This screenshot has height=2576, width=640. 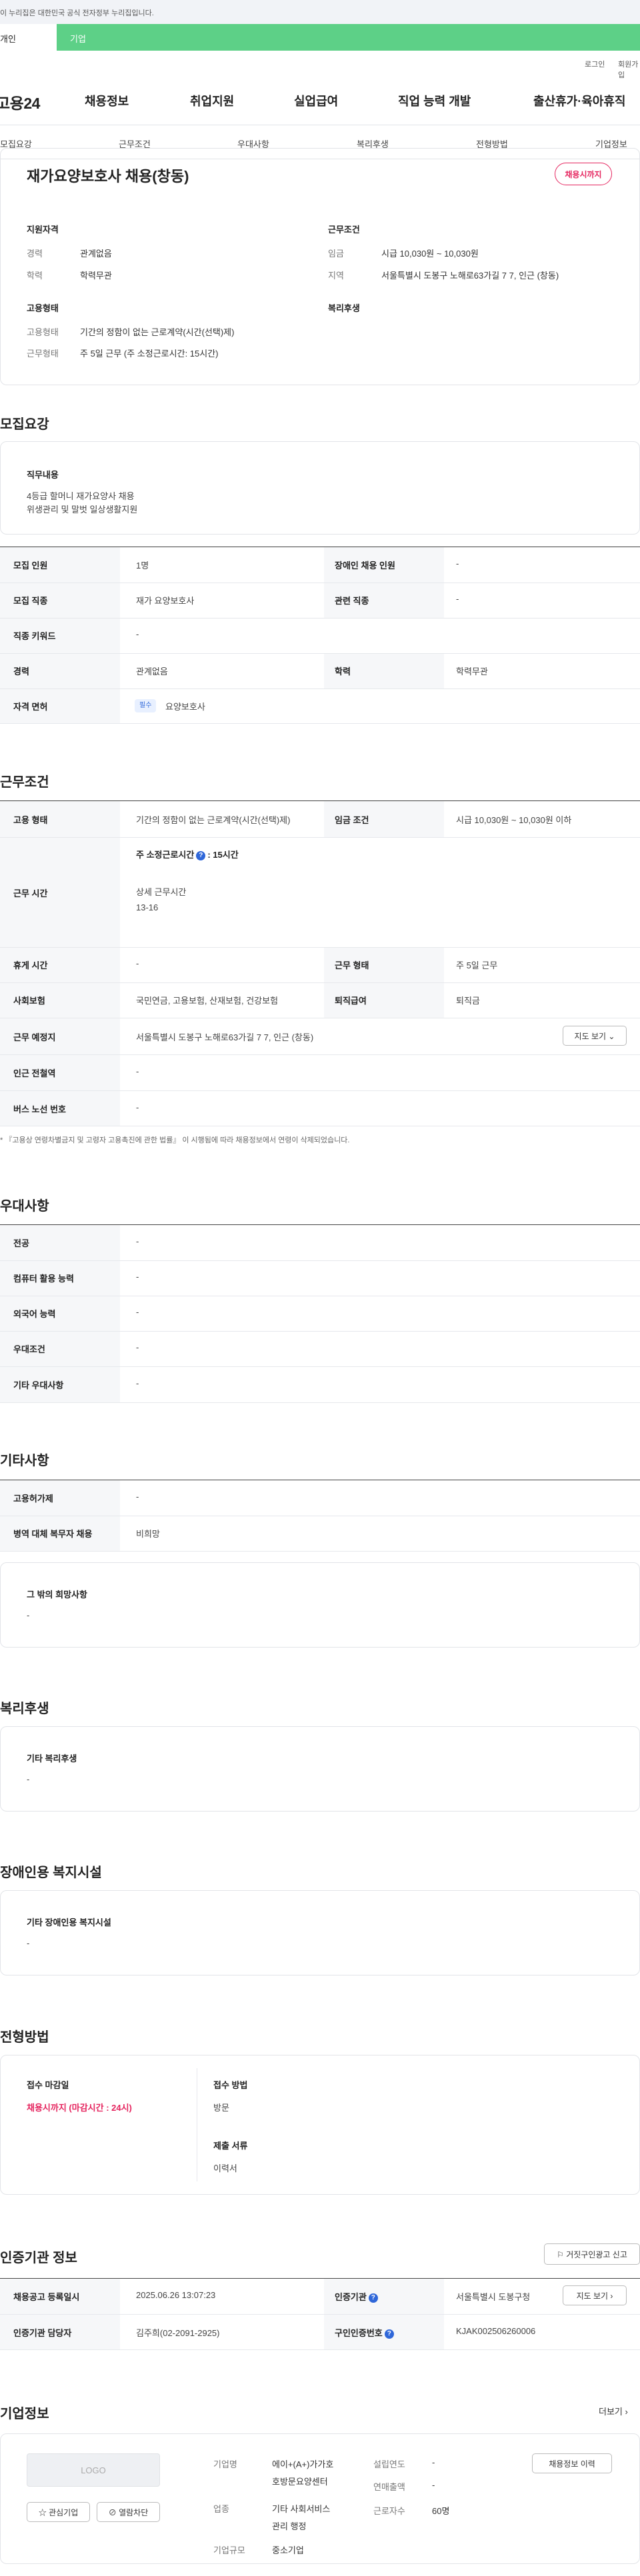 What do you see at coordinates (472, 671) in the screenshot?
I see `recruit-row-value: 학력무관` at bounding box center [472, 671].